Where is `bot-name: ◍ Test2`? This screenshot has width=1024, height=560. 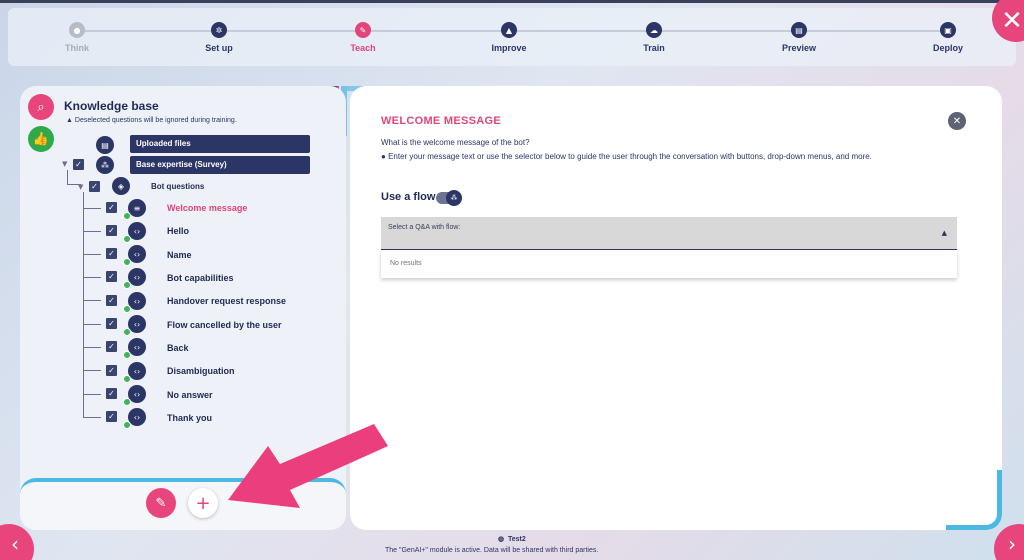
bot-name: ◍ Test2 is located at coordinates (512, 539).